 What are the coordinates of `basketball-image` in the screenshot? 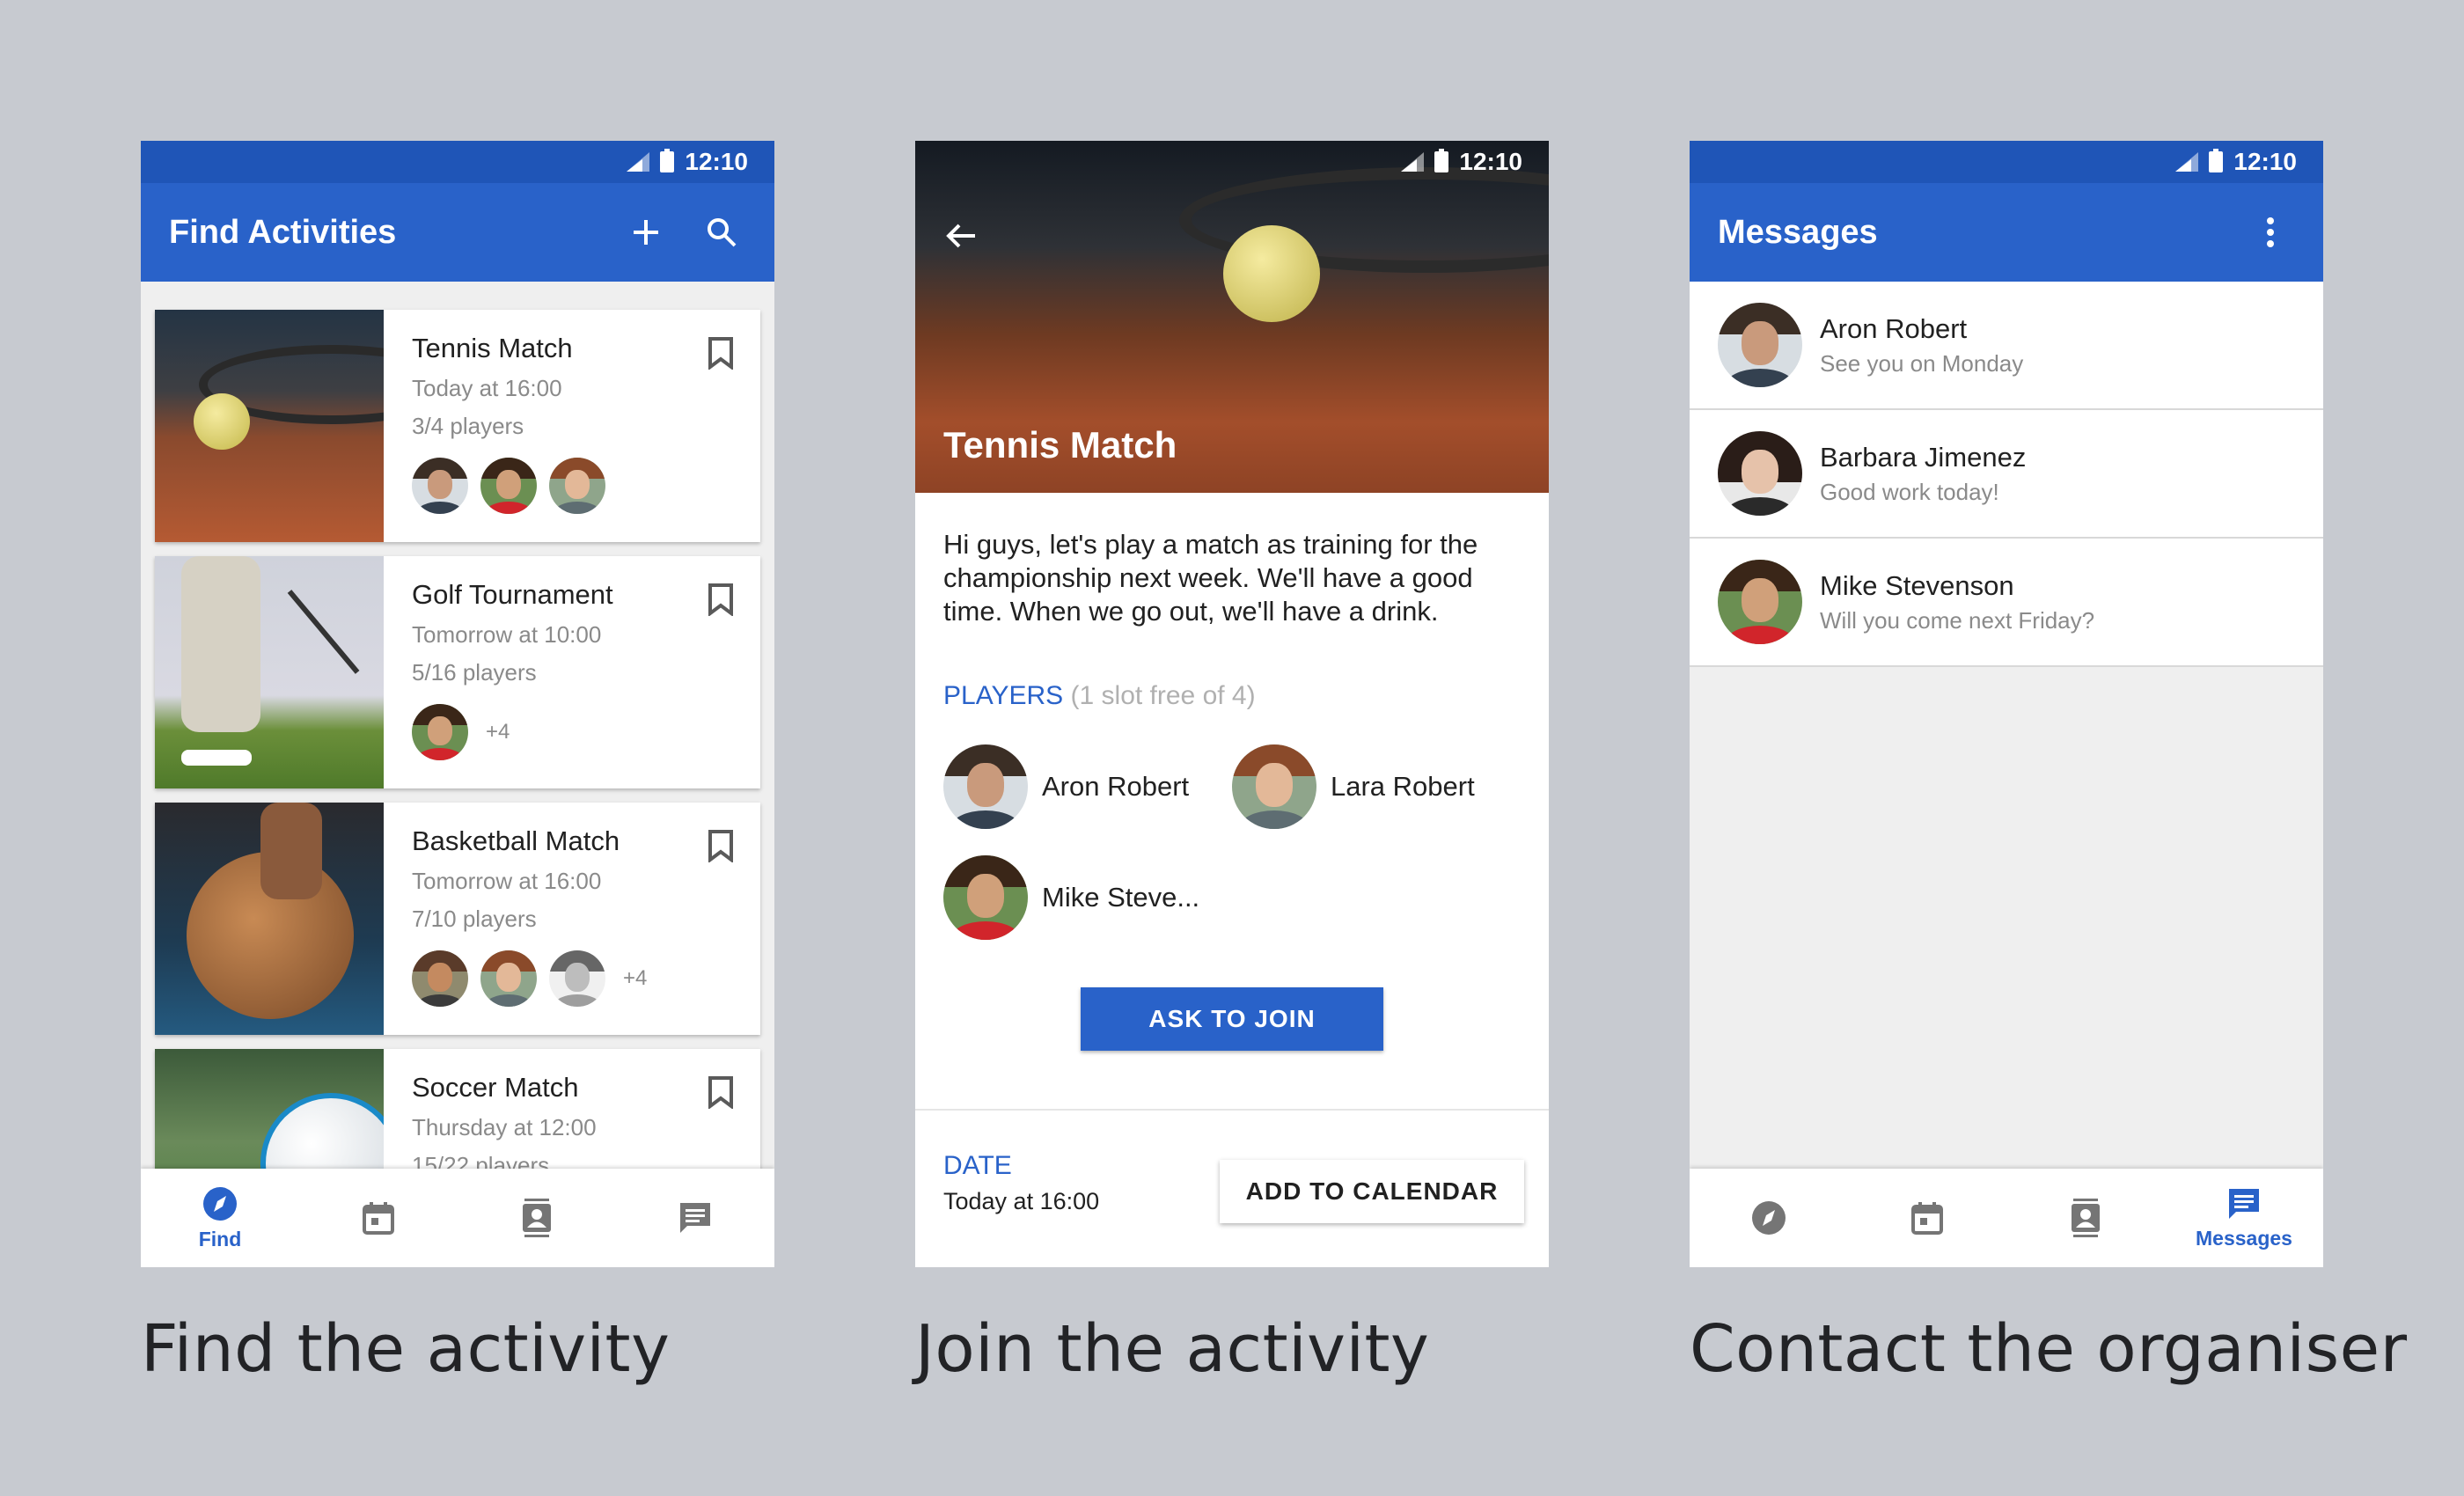 It's located at (269, 919).